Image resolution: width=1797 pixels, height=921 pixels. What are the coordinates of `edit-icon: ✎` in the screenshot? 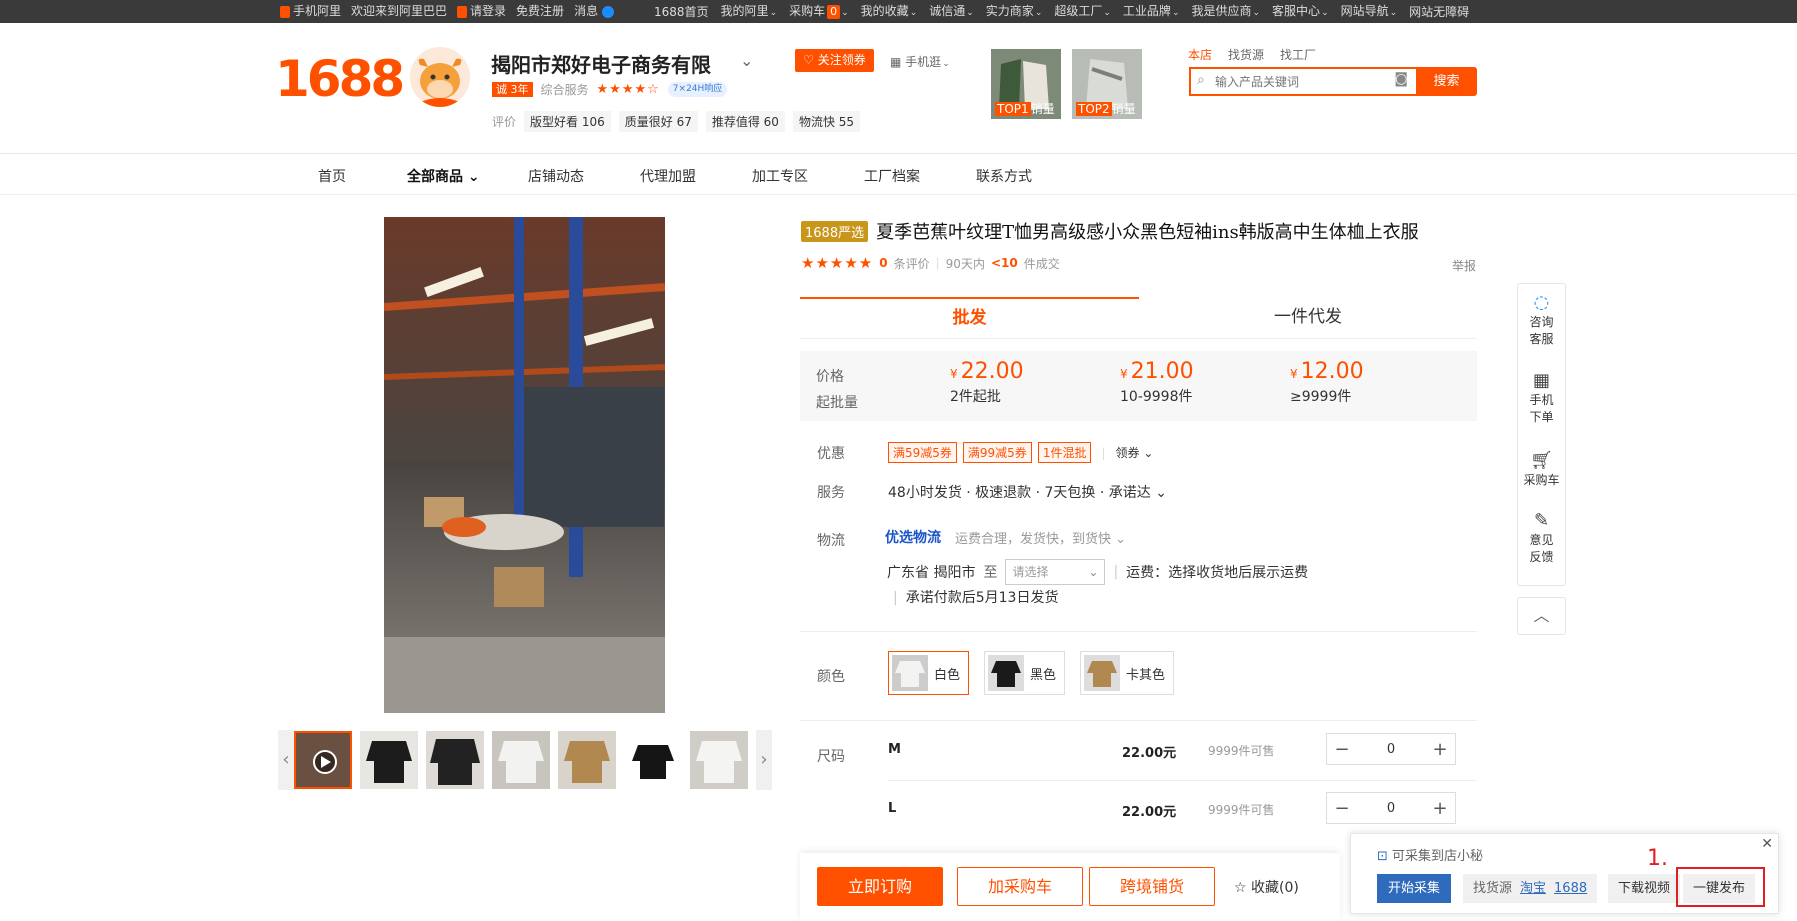 It's located at (1541, 520).